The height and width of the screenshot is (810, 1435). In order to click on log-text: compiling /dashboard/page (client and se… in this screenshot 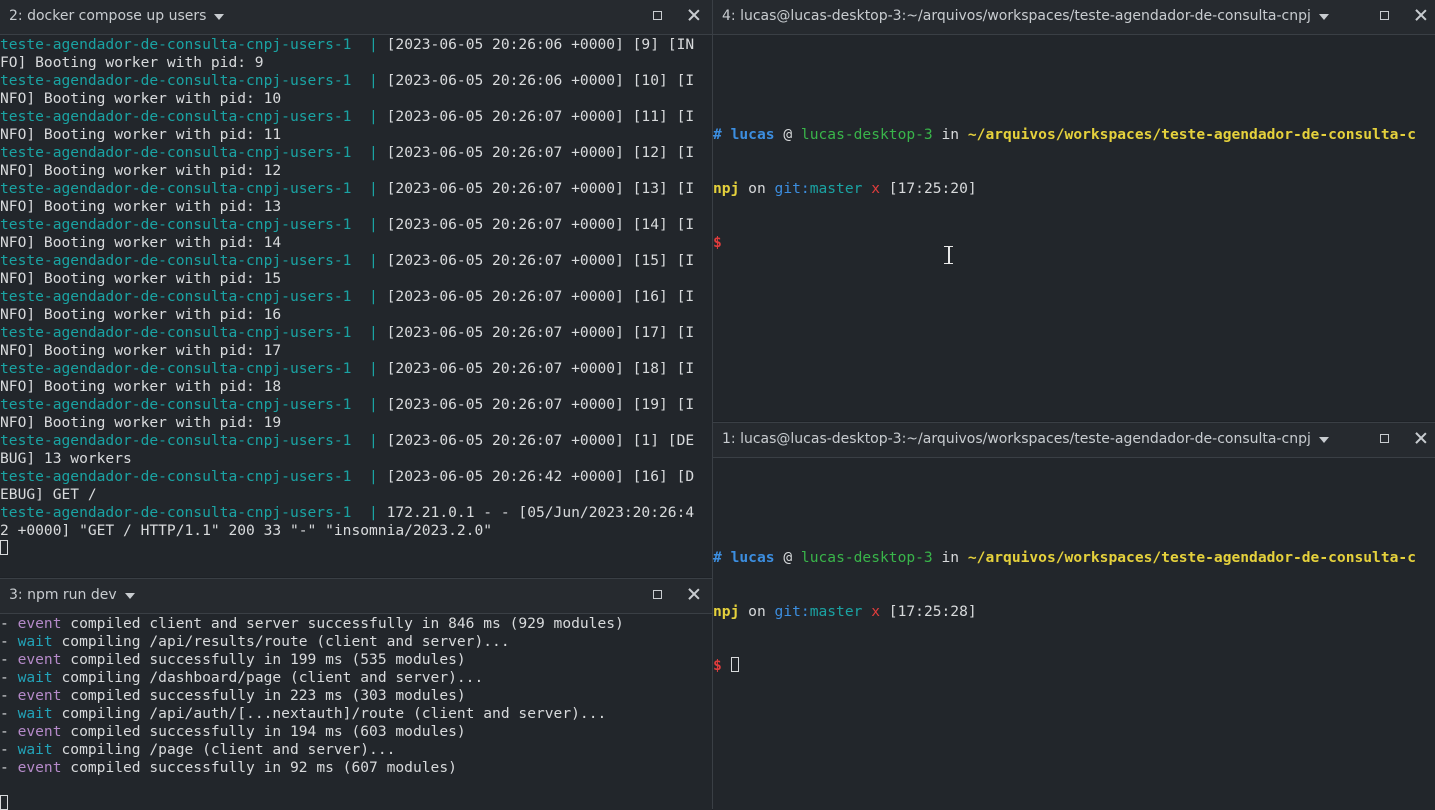, I will do `click(268, 677)`.